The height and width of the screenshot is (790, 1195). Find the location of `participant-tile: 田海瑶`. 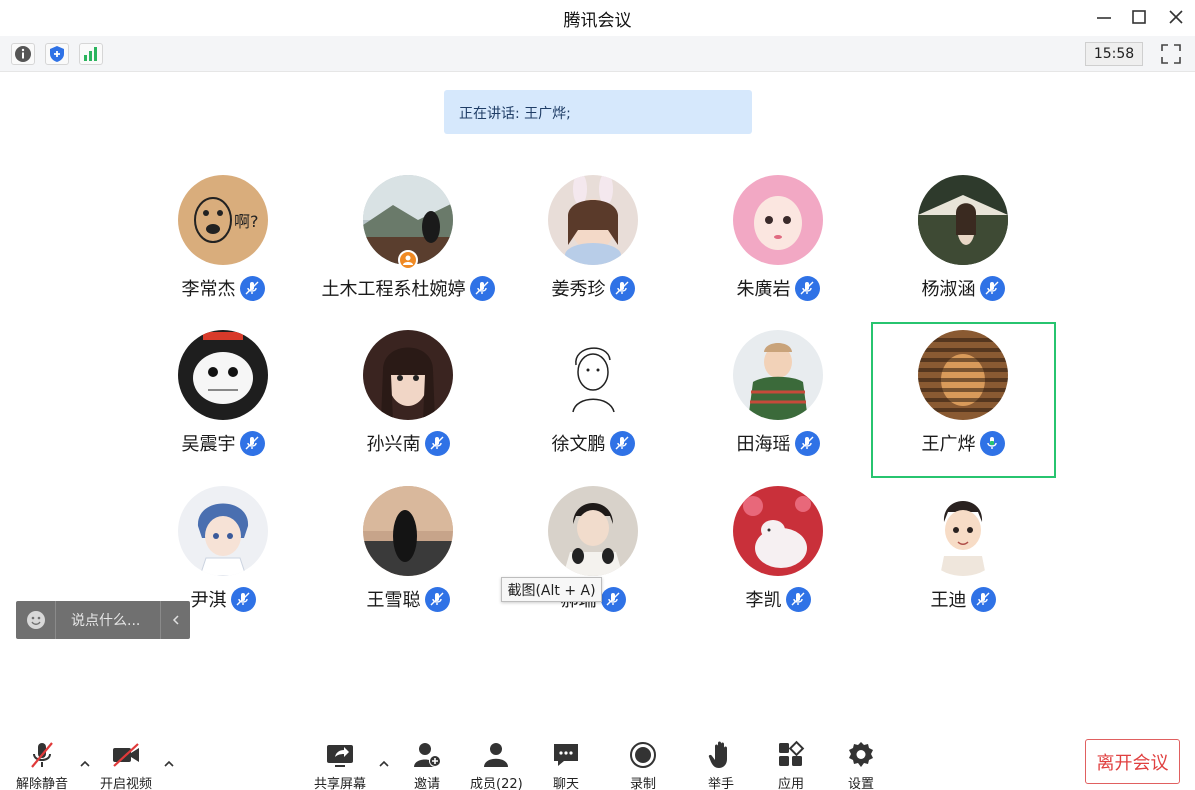

participant-tile: 田海瑶 is located at coordinates (778, 407).